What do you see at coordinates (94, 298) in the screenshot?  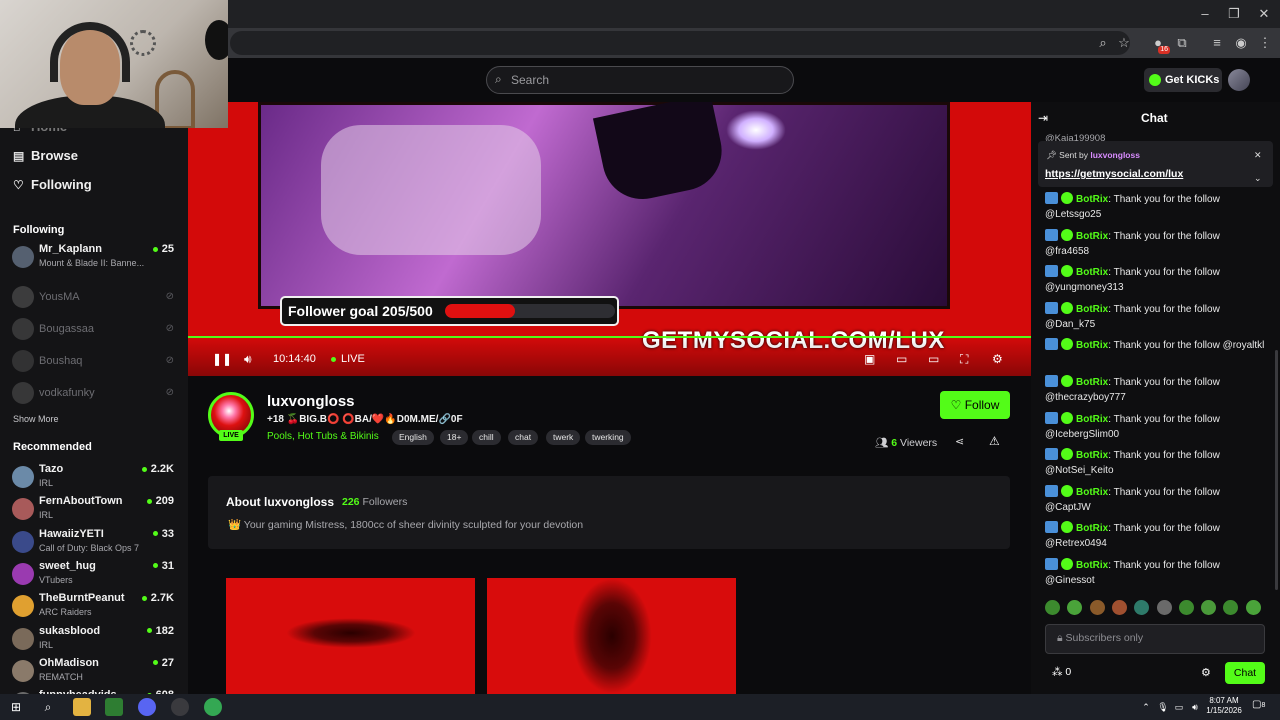 I see `sidebar-channel: YousMA ⊘` at bounding box center [94, 298].